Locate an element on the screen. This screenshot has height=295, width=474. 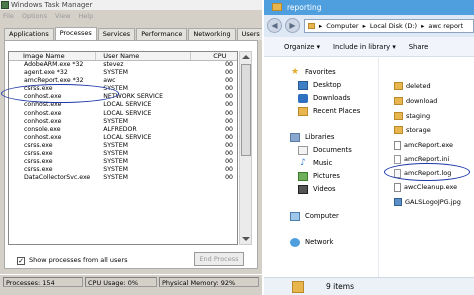
file-item: download is located at coordinates (415, 101).